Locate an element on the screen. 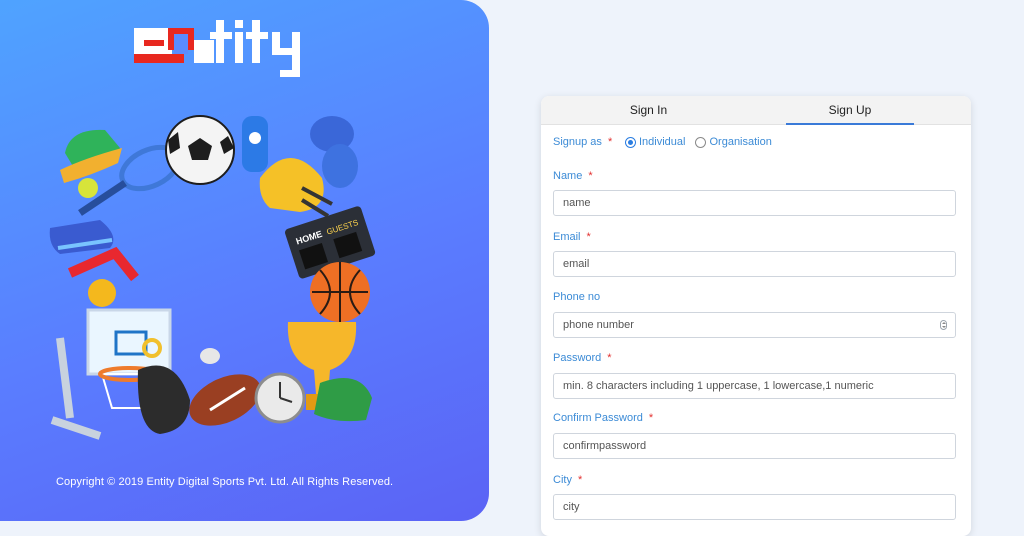 The height and width of the screenshot is (536, 1024). entity-logo is located at coordinates (221, 49).